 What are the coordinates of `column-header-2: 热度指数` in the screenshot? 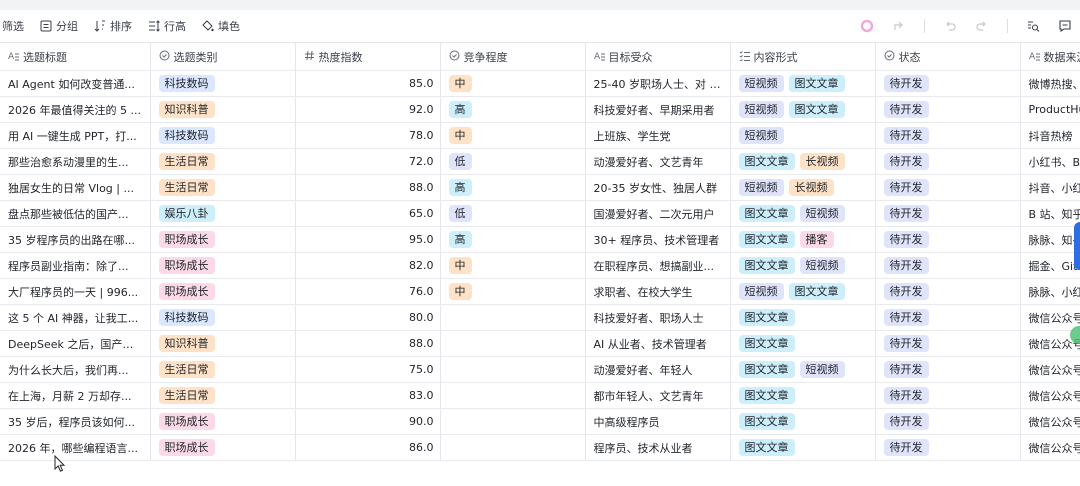 It's located at (368, 56).